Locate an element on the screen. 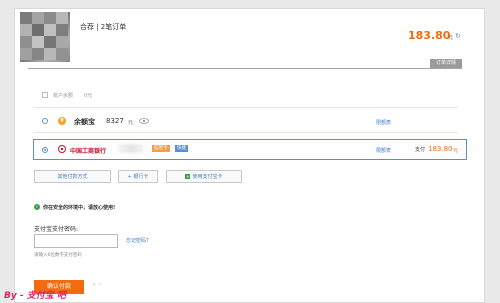 The height and width of the screenshot is (303, 500). other-methods-button: 其他付款方式 is located at coordinates (72, 176).